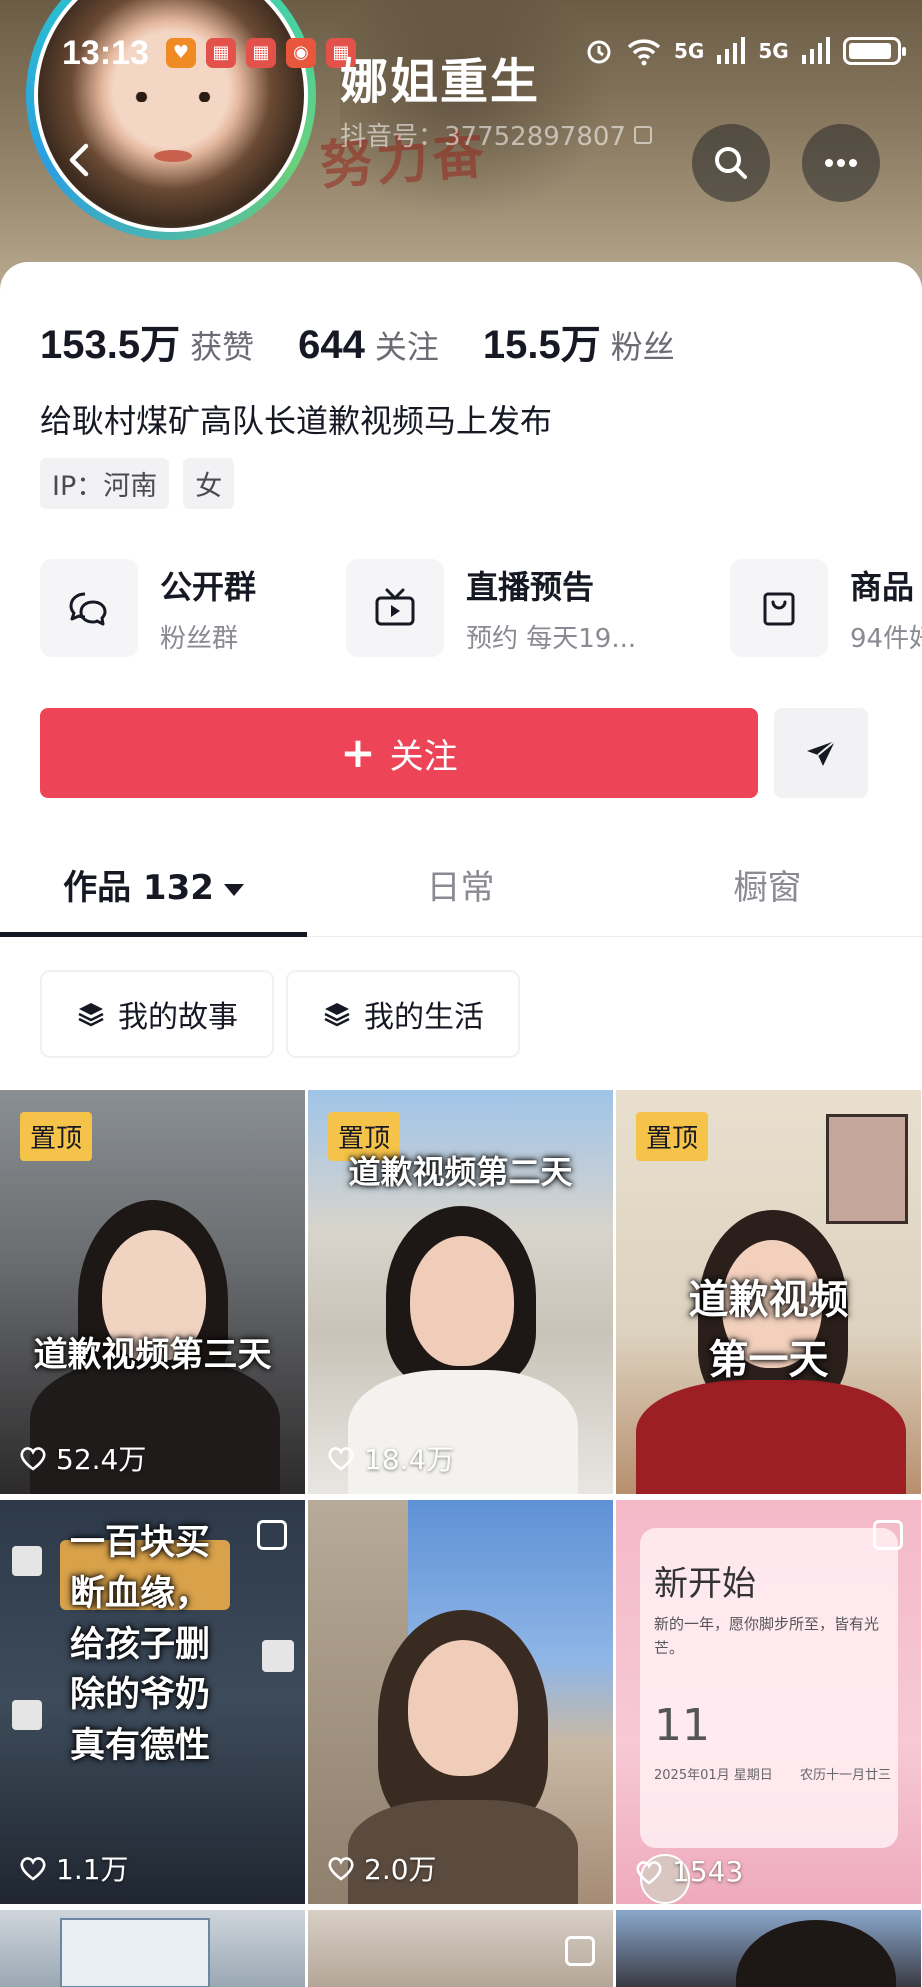 The width and height of the screenshot is (922, 1987). I want to click on feature-products: 商品 94件好, so click(826, 608).